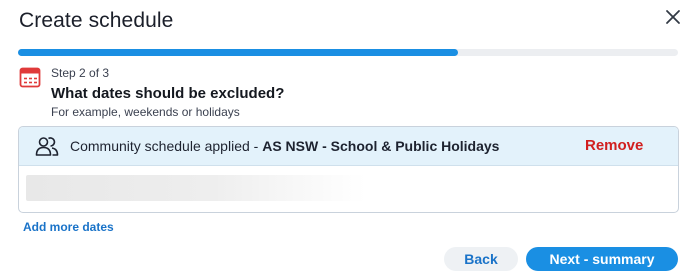  I want to click on loading-placeholder, so click(196, 188).